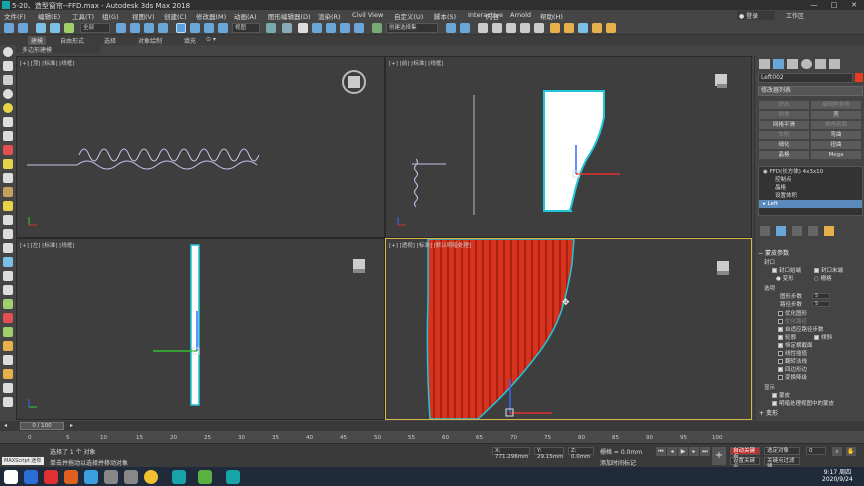 This screenshot has height=486, width=864. I want to click on set-key-button: 设置关键点, so click(745, 463).